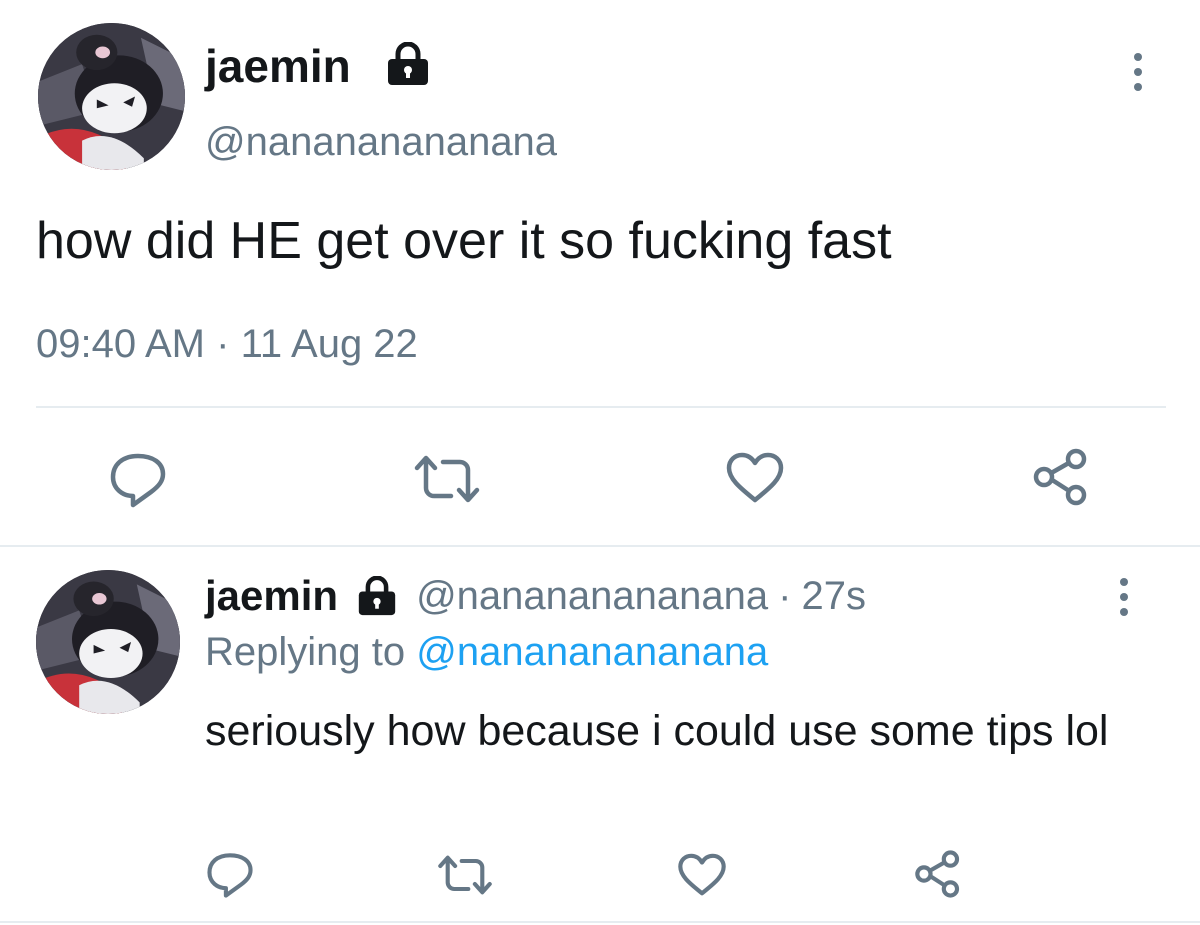 The height and width of the screenshot is (925, 1200). Describe the element at coordinates (329, 344) in the screenshot. I see `tweet-date: 11 Aug 22` at that location.